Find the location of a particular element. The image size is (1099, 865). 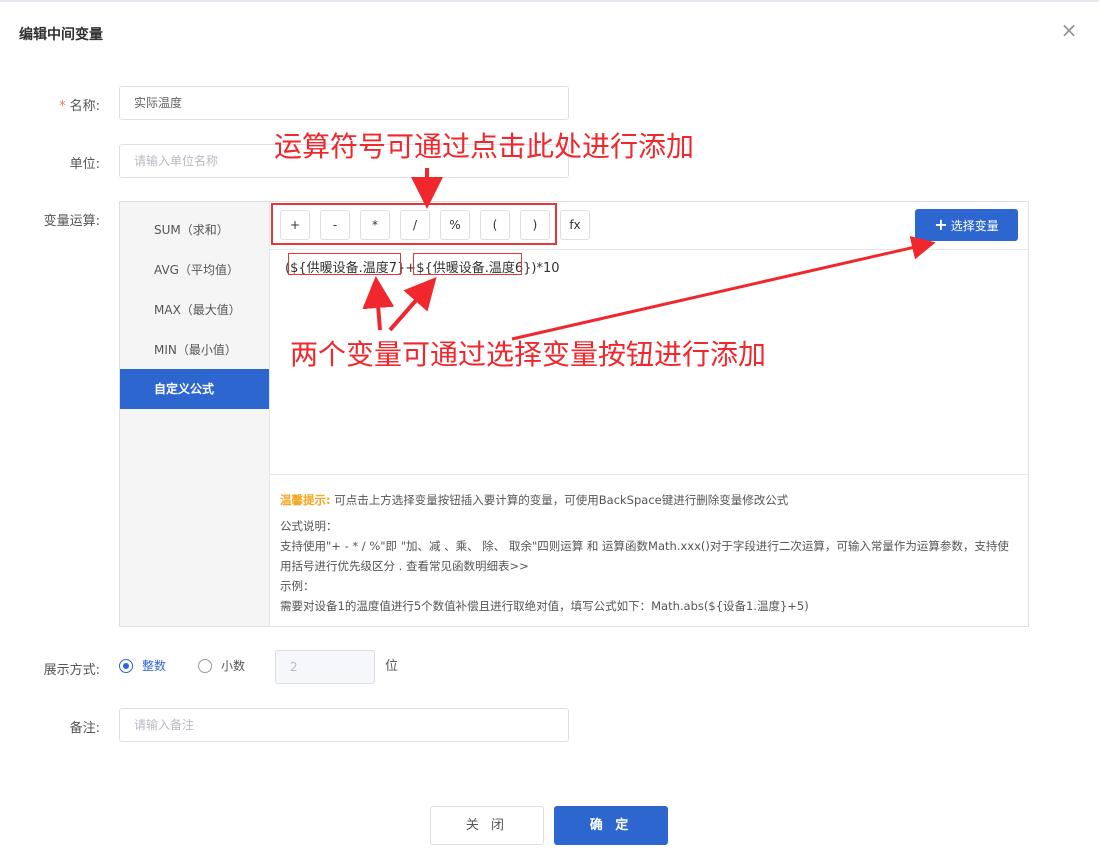

dialog-title: 编辑中间变量 is located at coordinates (61, 35).